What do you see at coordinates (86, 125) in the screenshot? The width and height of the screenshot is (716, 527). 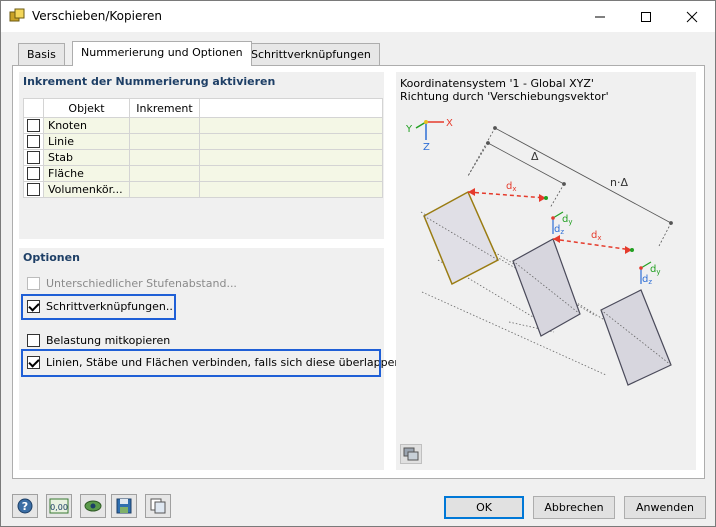 I see `row-label: Knoten` at bounding box center [86, 125].